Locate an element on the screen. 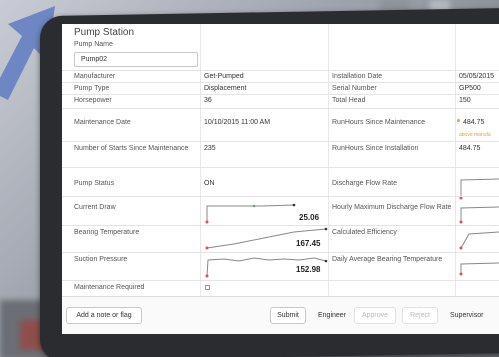 The width and height of the screenshot is (499, 357). daily-avg-bearing-sparkline is located at coordinates (479, 269).